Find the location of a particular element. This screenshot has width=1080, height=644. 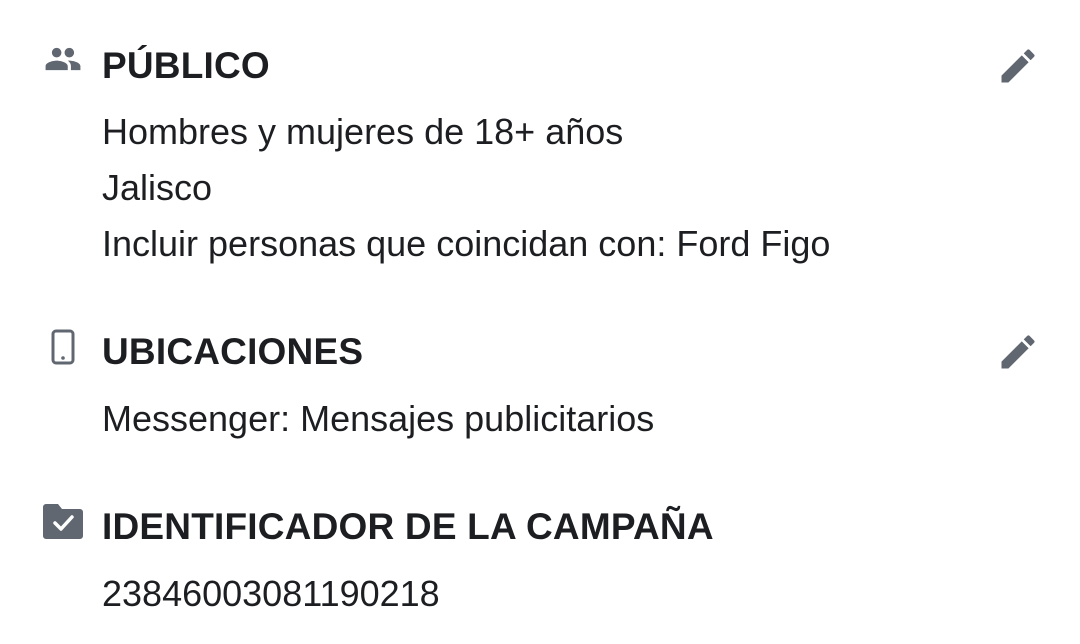

placement-line: Messenger: Mensajes publicitarios is located at coordinates (378, 418).